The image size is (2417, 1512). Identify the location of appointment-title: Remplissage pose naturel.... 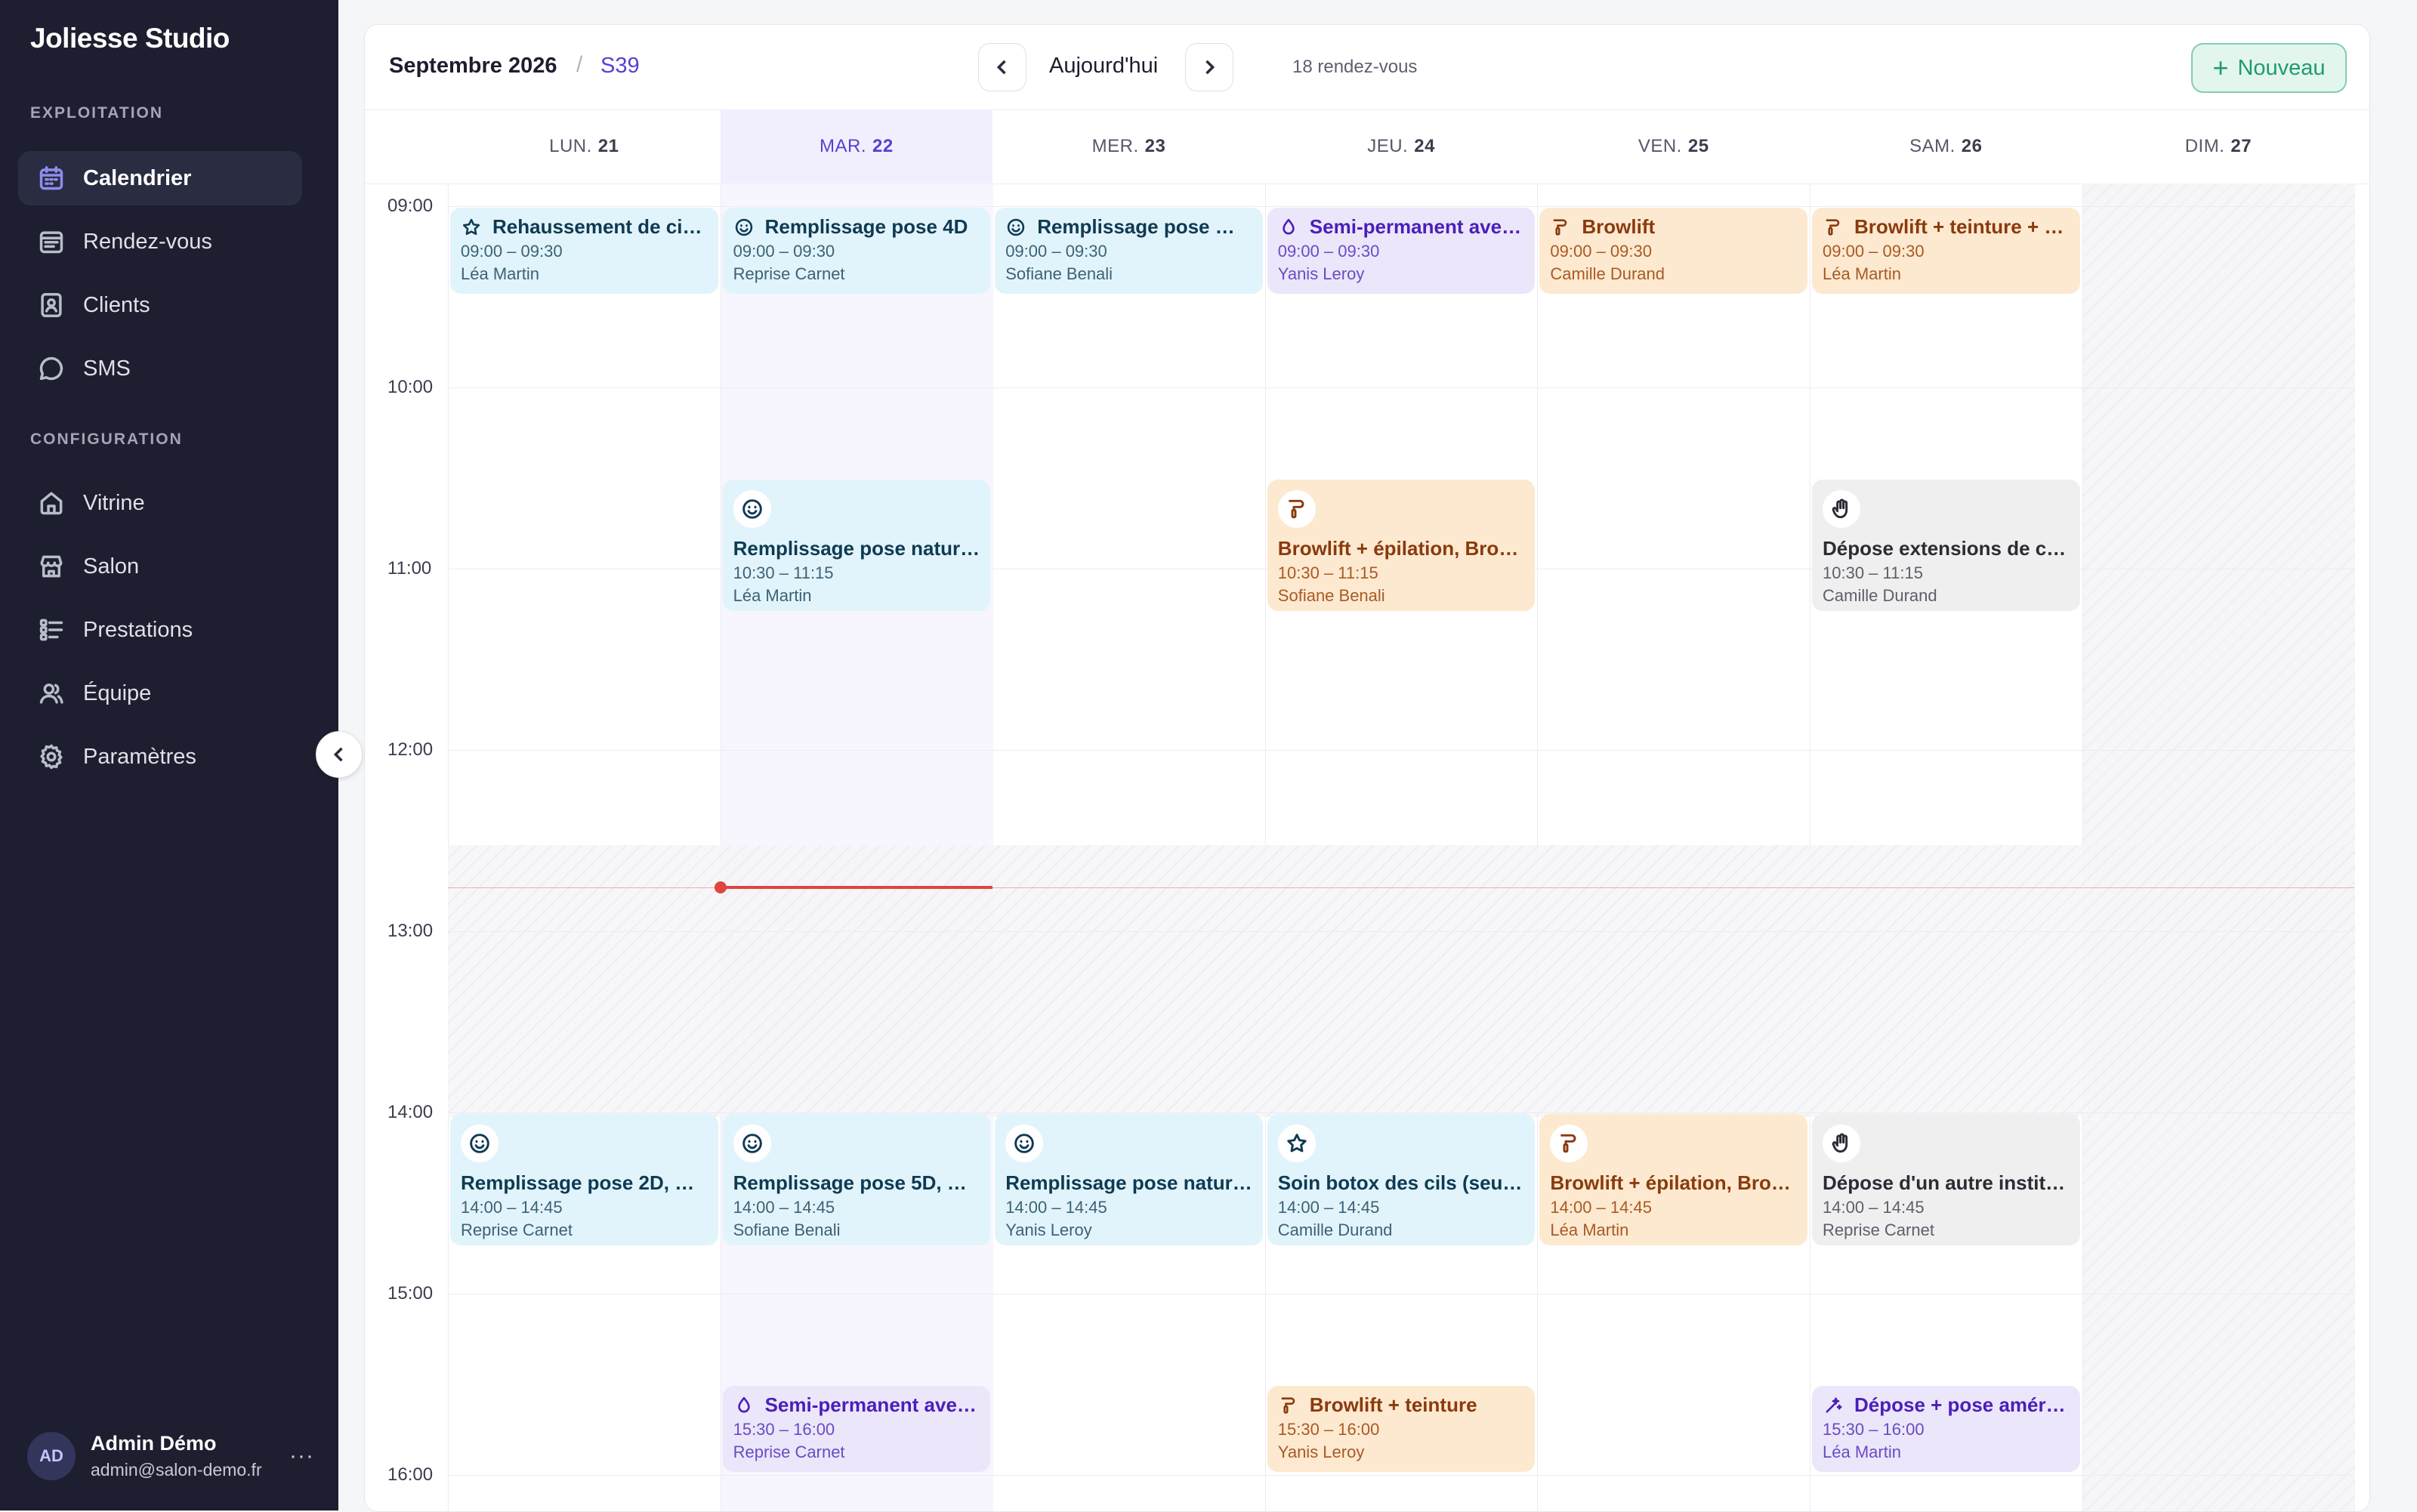
(856, 548).